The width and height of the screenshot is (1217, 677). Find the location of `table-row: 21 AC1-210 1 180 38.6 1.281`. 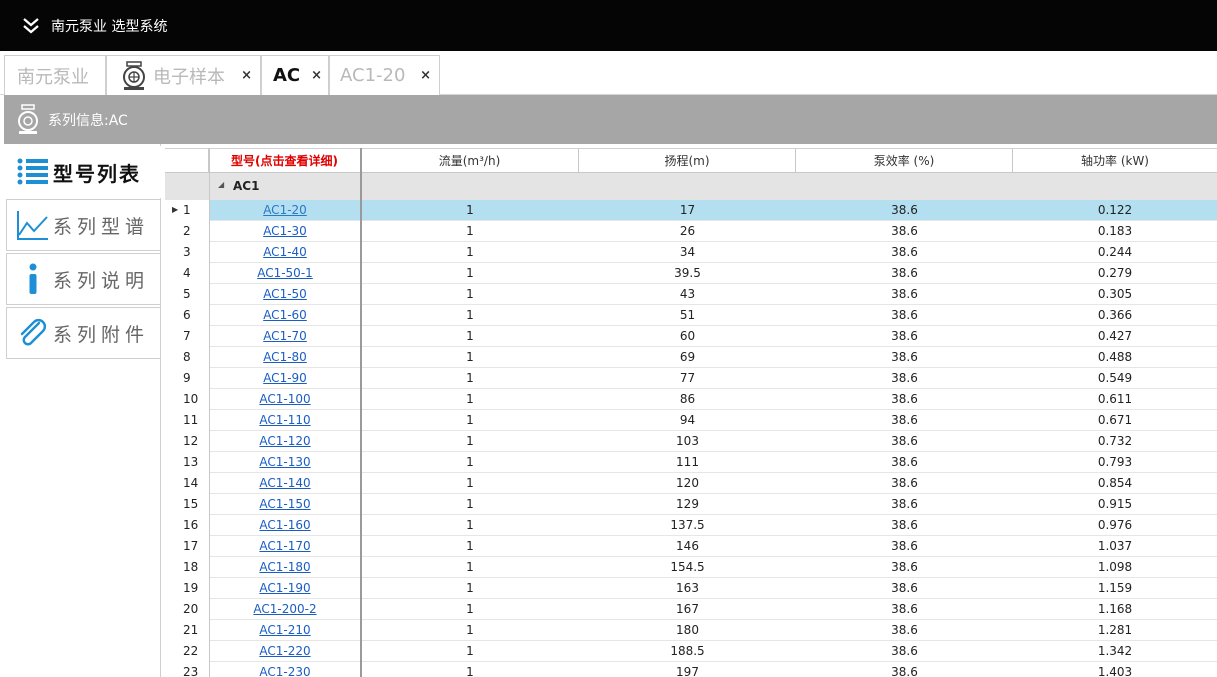

table-row: 21 AC1-210 1 180 38.6 1.281 is located at coordinates (691, 630).